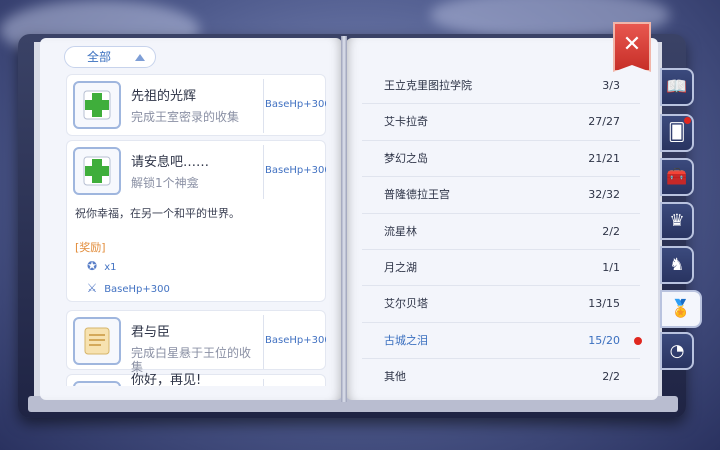 The width and height of the screenshot is (720, 450). Describe the element at coordinates (406, 340) in the screenshot. I see `region-name: 古城之泪` at that location.